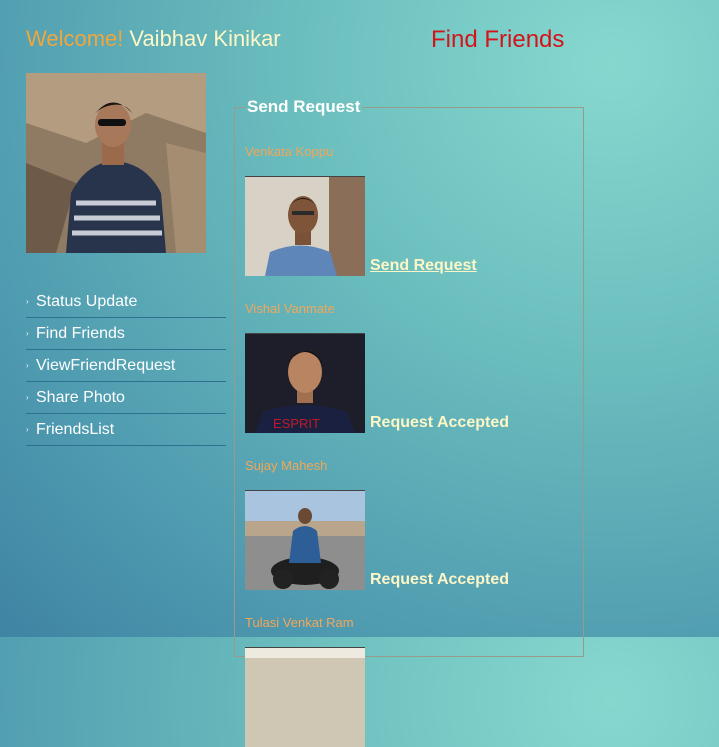 The width and height of the screenshot is (719, 747). Describe the element at coordinates (205, 38) in the screenshot. I see `user-name: Vaibhav Kinikar` at that location.